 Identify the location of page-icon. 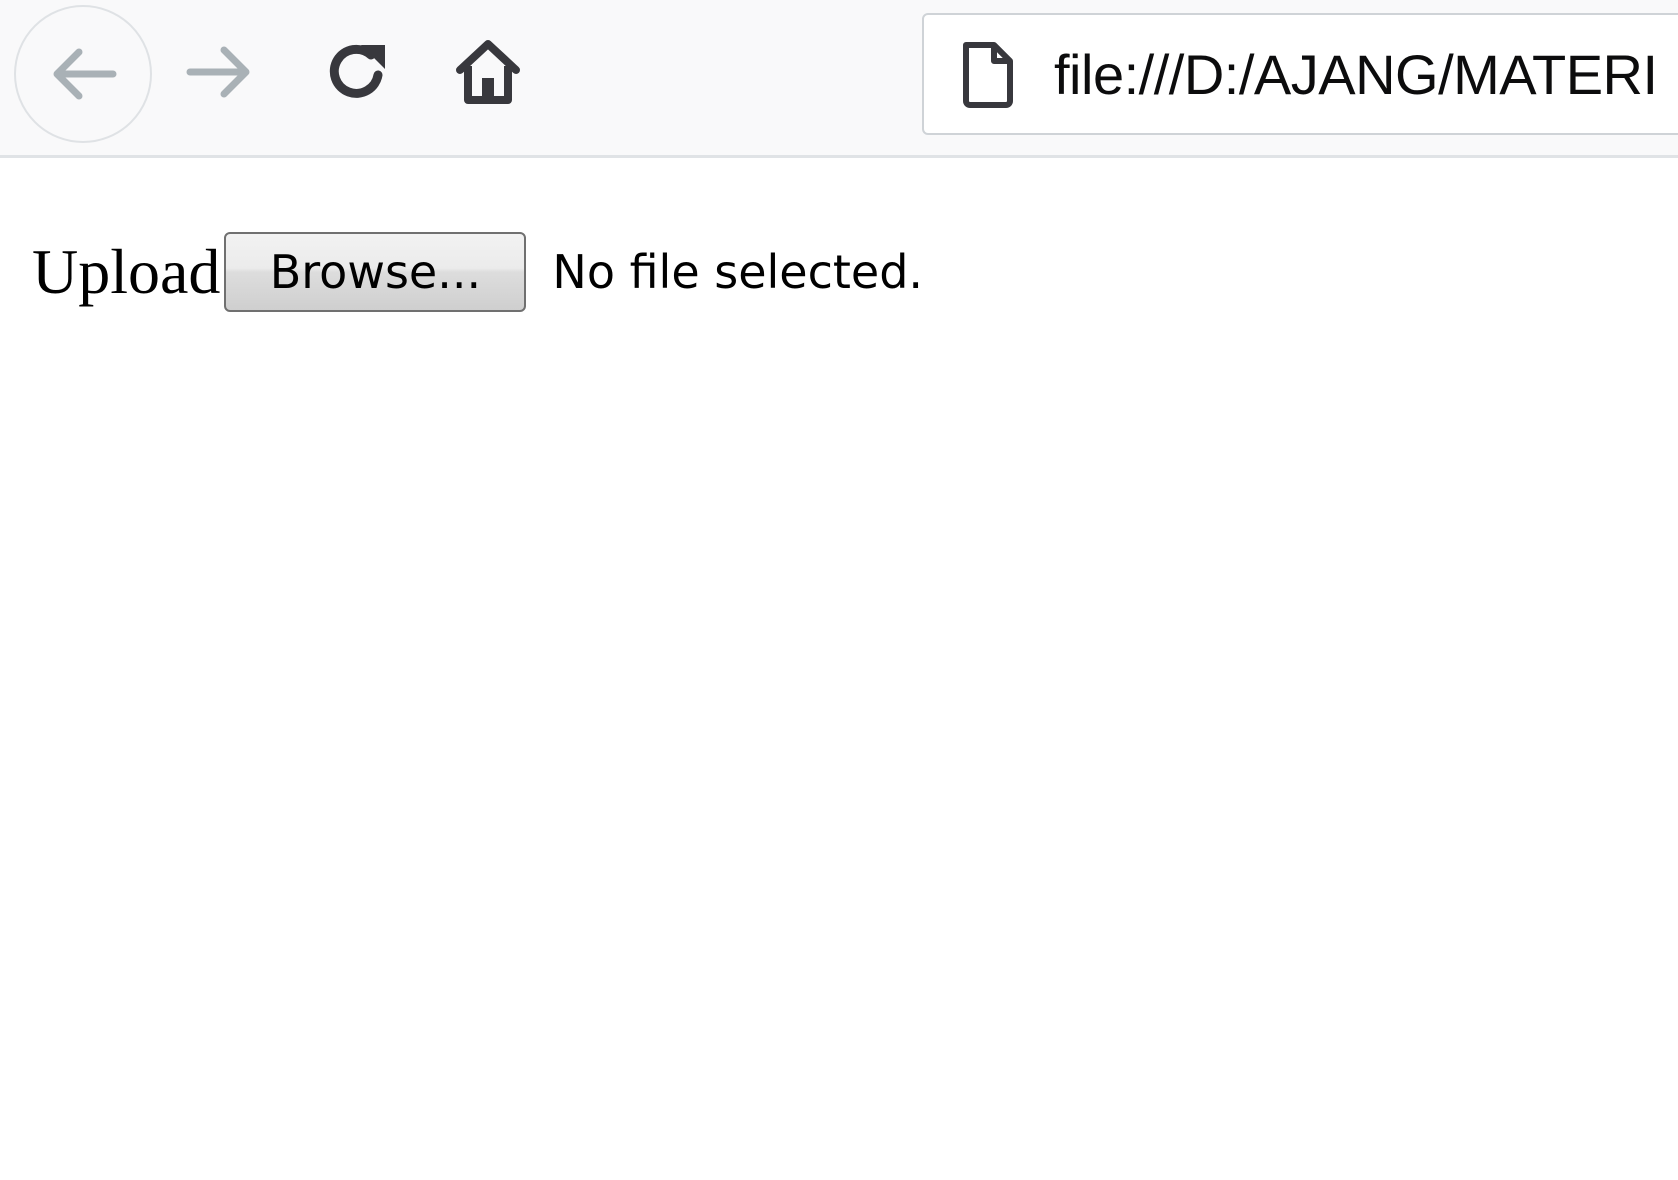
(988, 74).